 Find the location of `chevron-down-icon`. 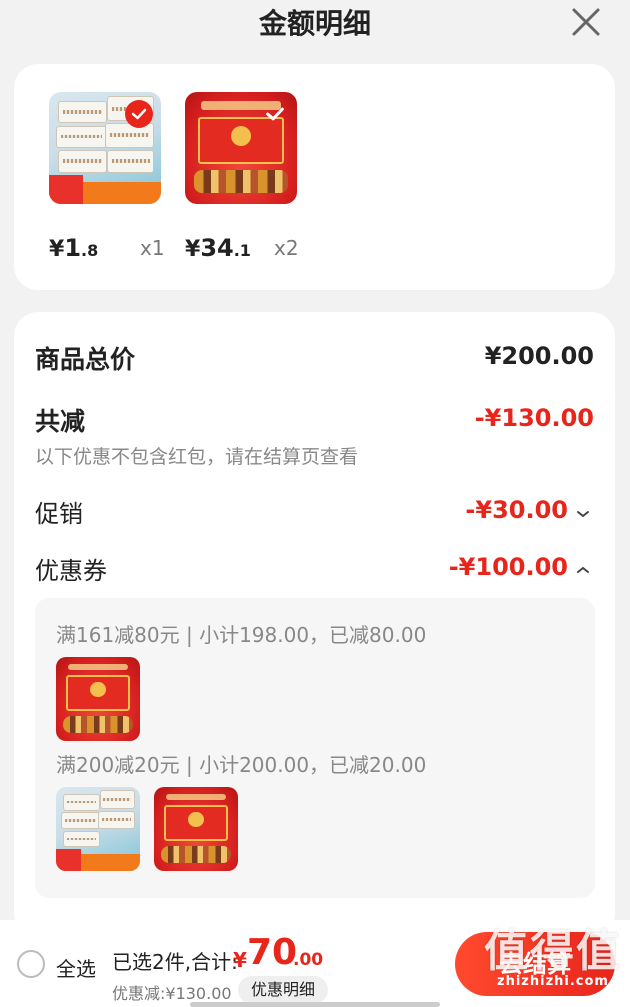

chevron-down-icon is located at coordinates (583, 511).